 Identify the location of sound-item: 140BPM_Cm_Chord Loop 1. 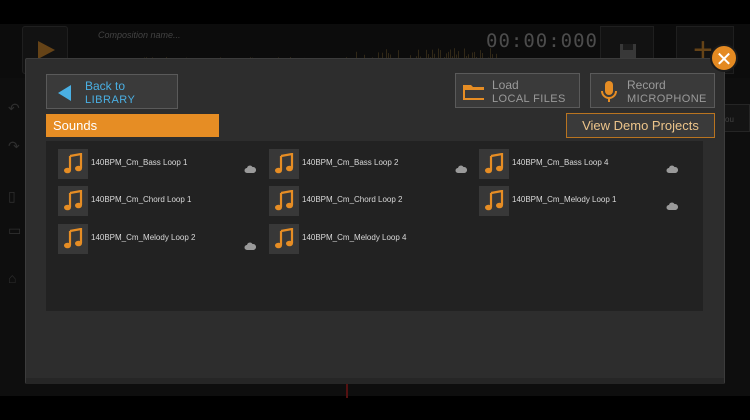
(153, 201).